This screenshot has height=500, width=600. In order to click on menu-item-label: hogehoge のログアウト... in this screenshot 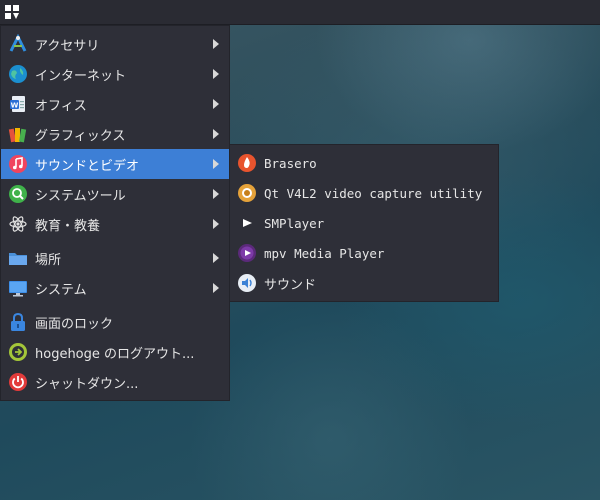, I will do `click(115, 354)`.